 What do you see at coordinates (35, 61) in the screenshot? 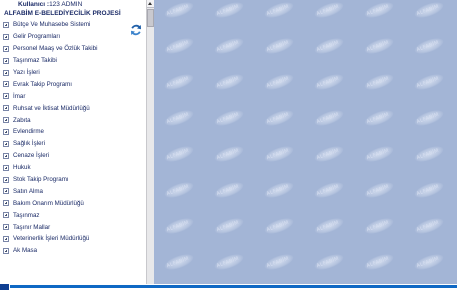
I see `menu-item-label: Taşınmaz Takibi` at bounding box center [35, 61].